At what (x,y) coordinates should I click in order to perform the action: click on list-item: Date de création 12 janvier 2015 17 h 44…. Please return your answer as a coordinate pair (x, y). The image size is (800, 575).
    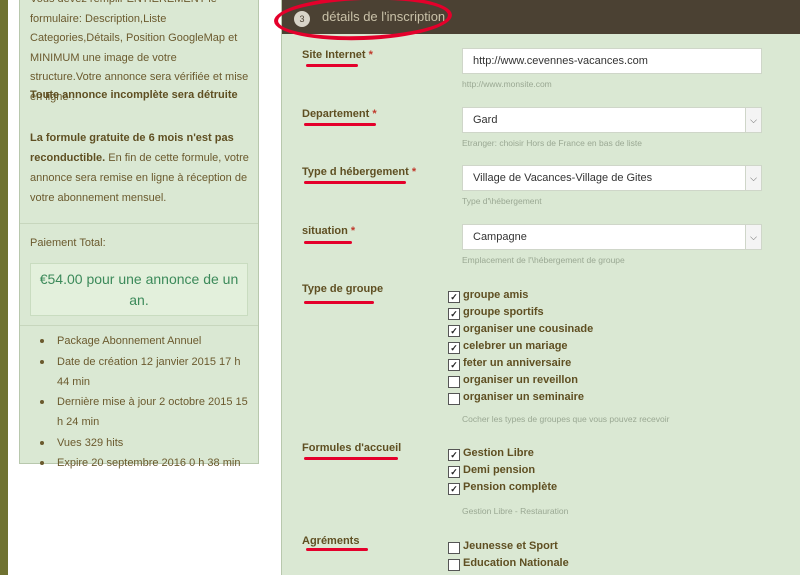
    Looking at the image, I should click on (141, 372).